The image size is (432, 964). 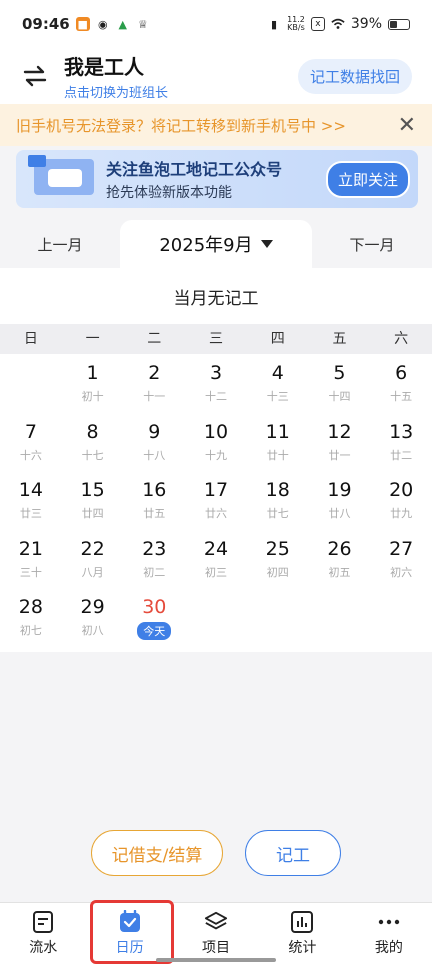 I want to click on calendar-day: 25 初四, so click(x=278, y=562).